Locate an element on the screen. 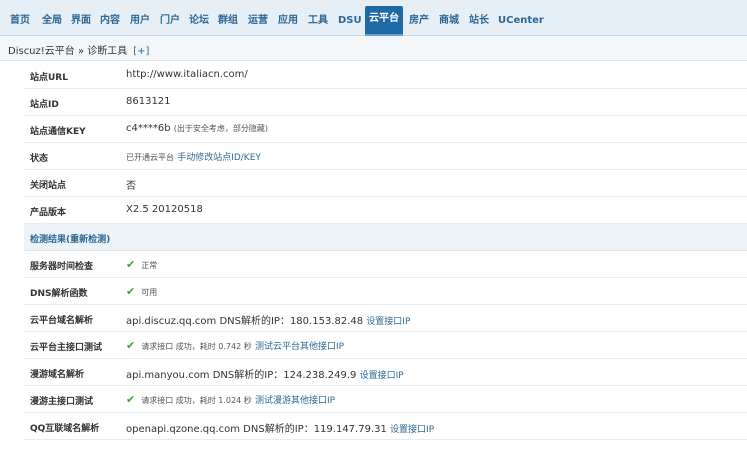 Image resolution: width=747 pixels, height=451 pixels. site-url-row: 站点URL http://www.italiacn.com/ is located at coordinates (385, 75).